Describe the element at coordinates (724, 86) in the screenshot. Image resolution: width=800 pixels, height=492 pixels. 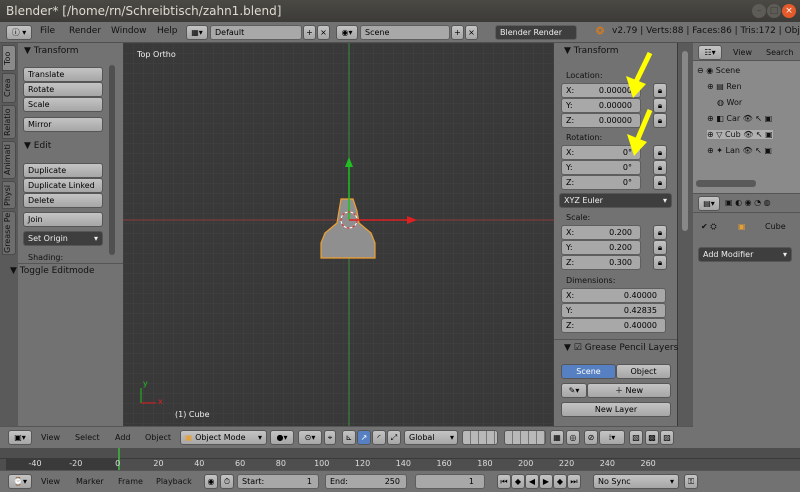
I see `outliner-item-render: ⊕ ▤ Ren` at that location.